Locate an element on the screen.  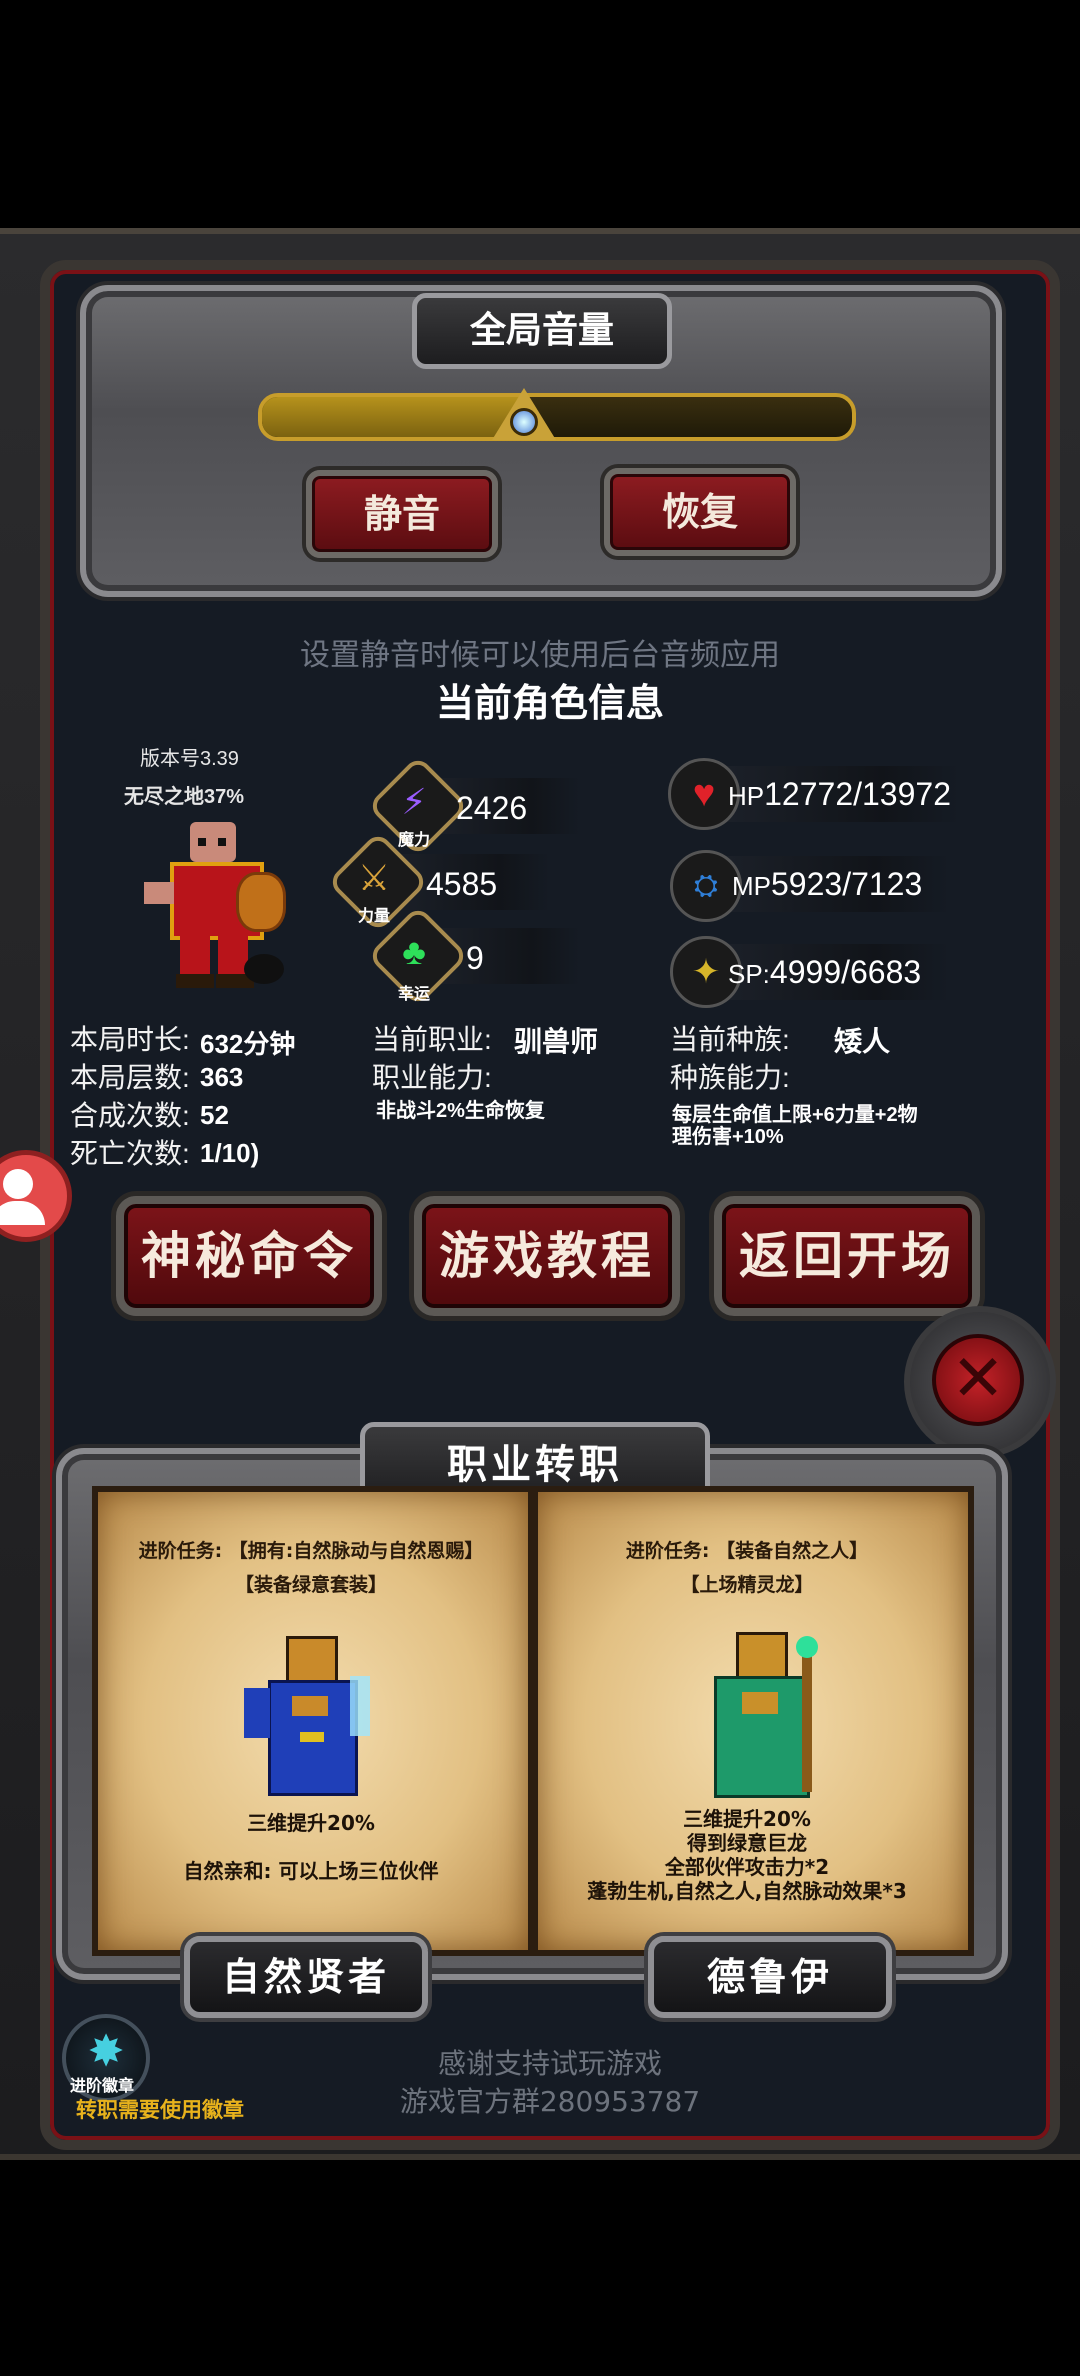
user-icon-body is located at coordinates (22, 1213).